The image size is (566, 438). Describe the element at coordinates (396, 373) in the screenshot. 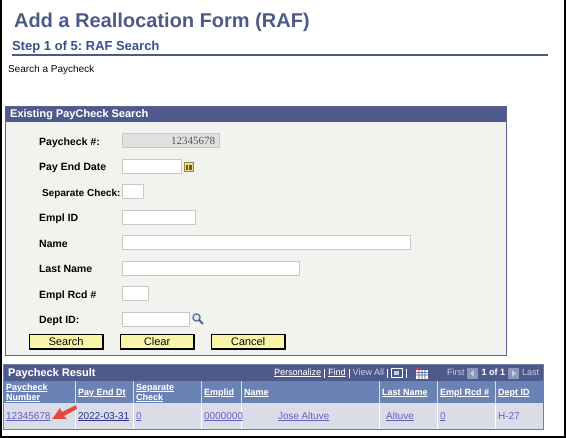

I see `download-icon` at that location.